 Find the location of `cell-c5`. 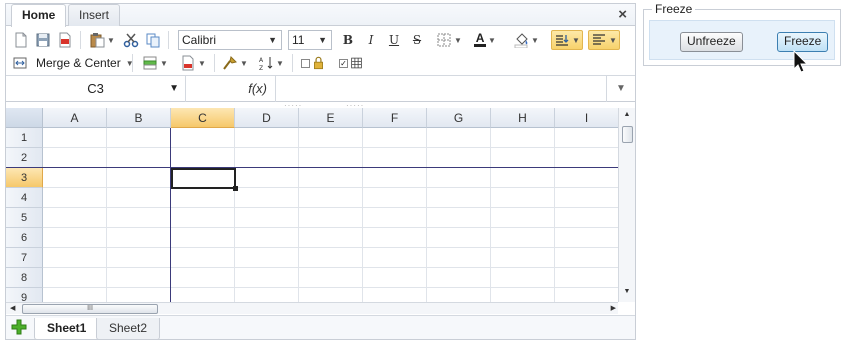

cell-c5 is located at coordinates (203, 218).